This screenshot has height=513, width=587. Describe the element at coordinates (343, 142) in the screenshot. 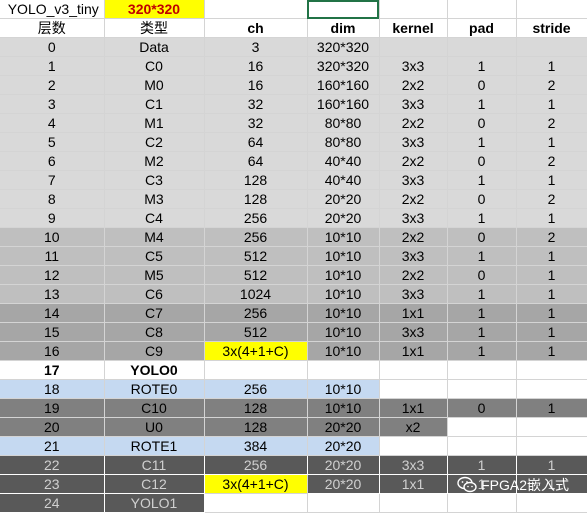

I see `dim-cell: 80*80` at that location.